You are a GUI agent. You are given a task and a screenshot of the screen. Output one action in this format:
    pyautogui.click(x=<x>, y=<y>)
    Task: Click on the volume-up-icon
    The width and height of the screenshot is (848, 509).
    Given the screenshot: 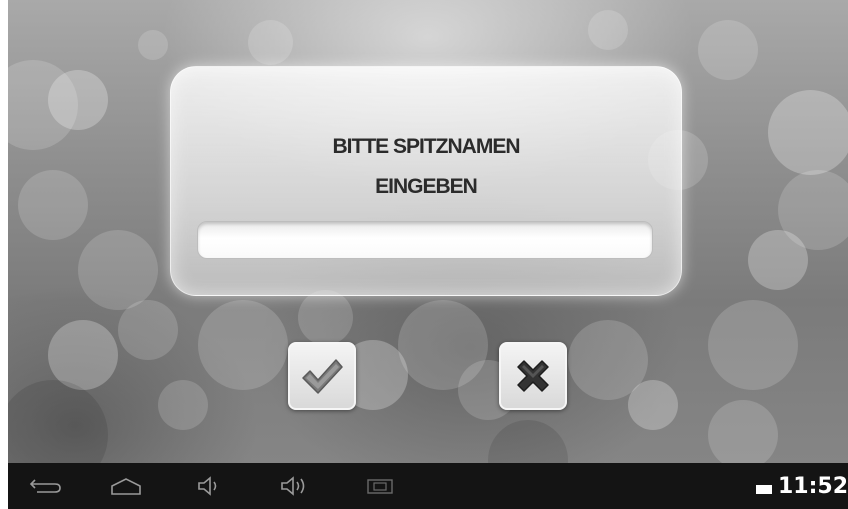 What is the action you would take?
    pyautogui.click(x=293, y=486)
    